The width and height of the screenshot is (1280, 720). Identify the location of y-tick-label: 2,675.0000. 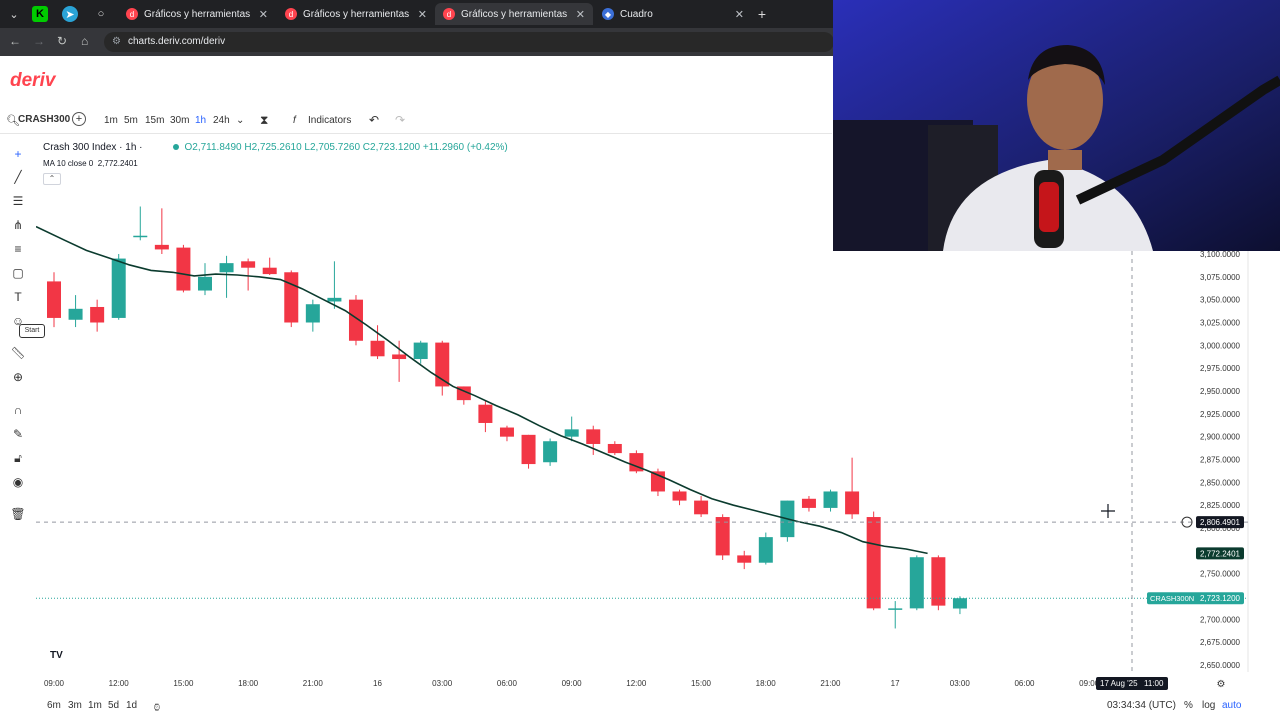
(1220, 642).